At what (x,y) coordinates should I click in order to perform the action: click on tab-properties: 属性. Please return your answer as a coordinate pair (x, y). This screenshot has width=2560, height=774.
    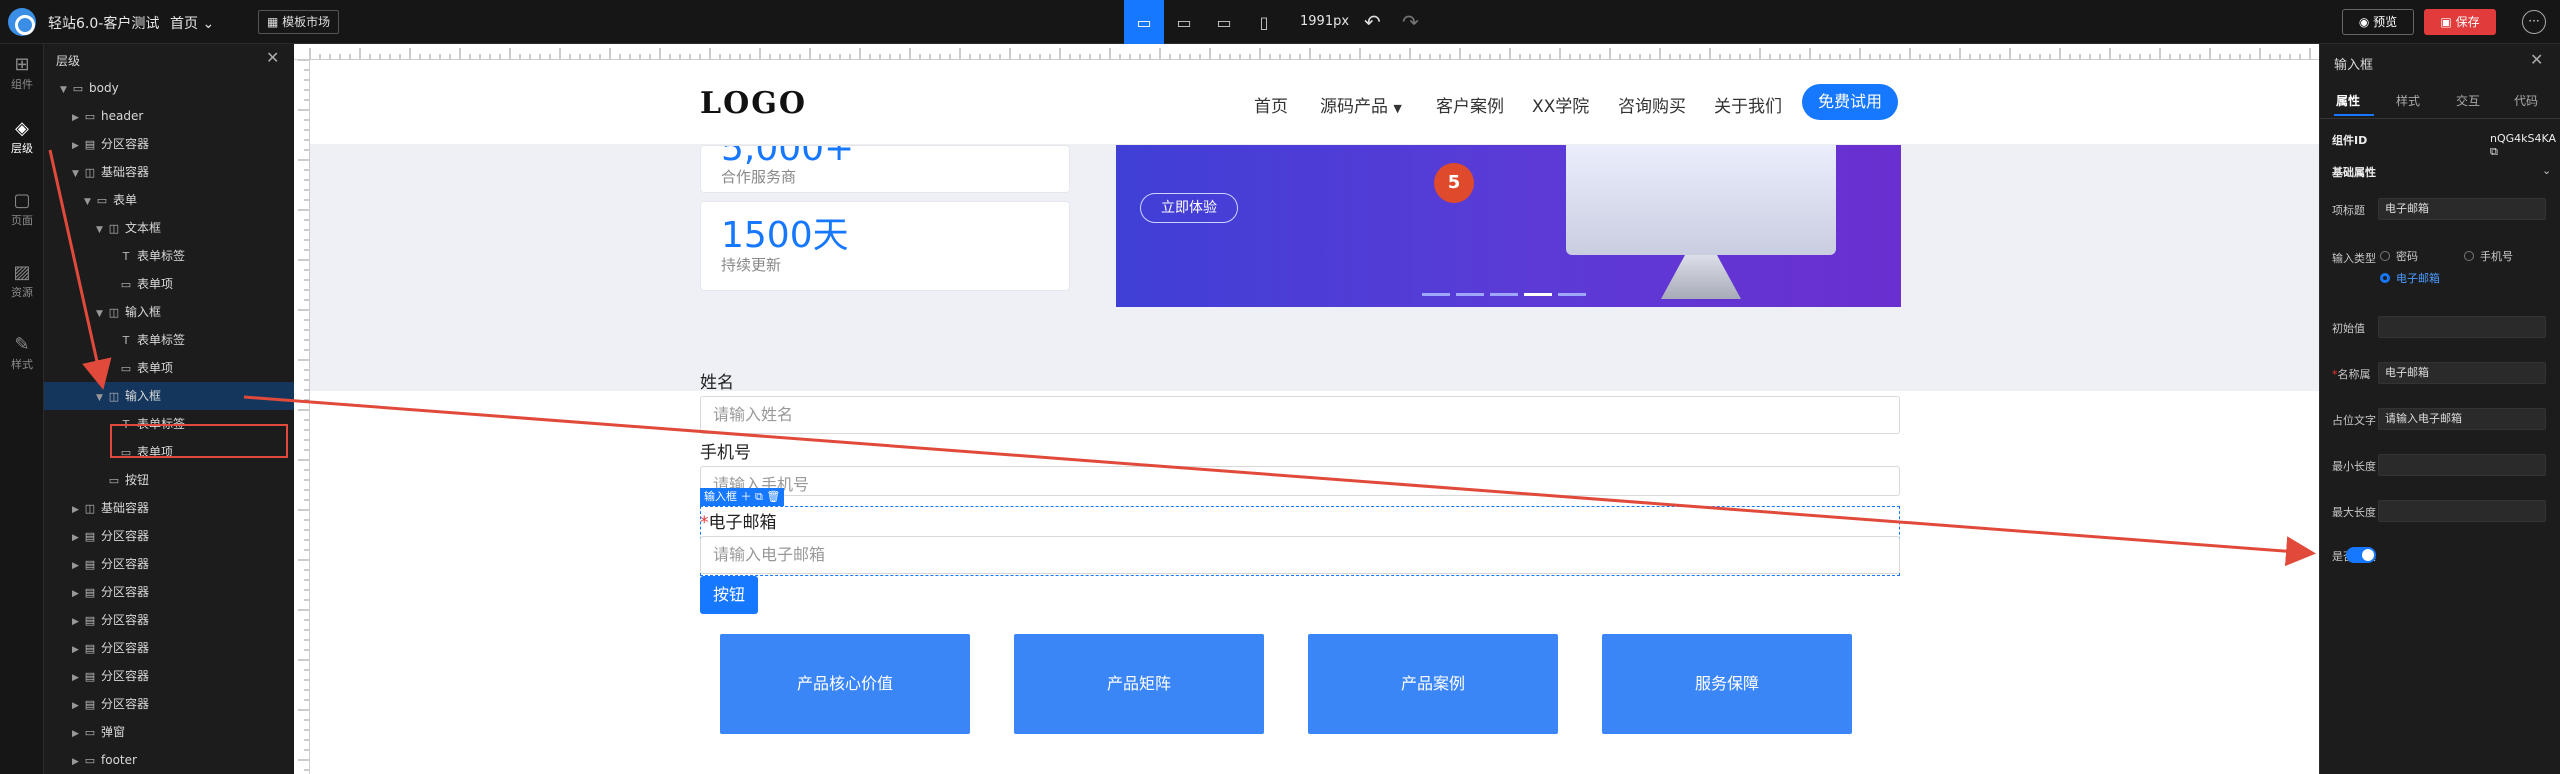
    Looking at the image, I should click on (2348, 100).